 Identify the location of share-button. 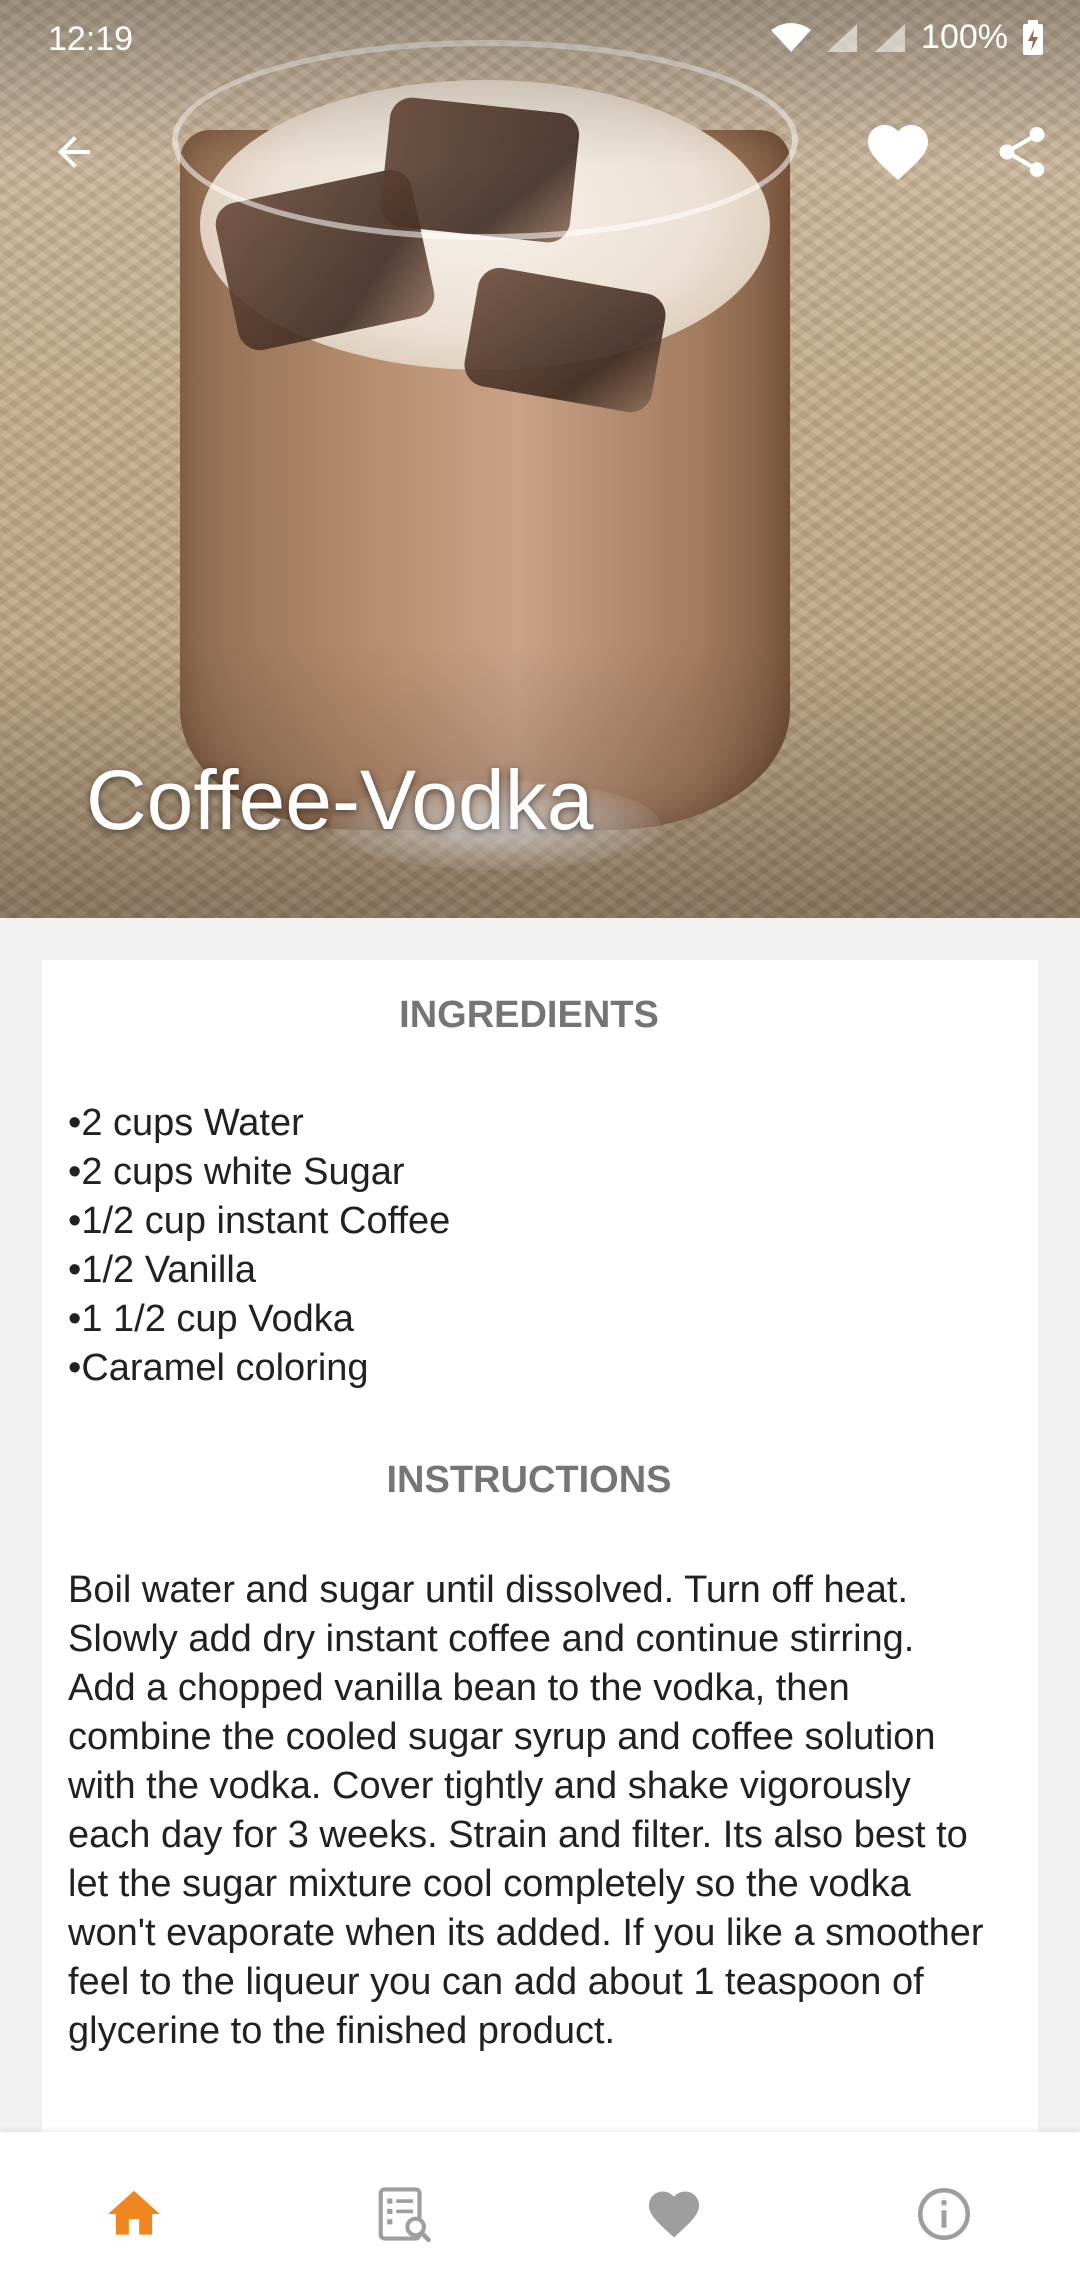
(1022, 152).